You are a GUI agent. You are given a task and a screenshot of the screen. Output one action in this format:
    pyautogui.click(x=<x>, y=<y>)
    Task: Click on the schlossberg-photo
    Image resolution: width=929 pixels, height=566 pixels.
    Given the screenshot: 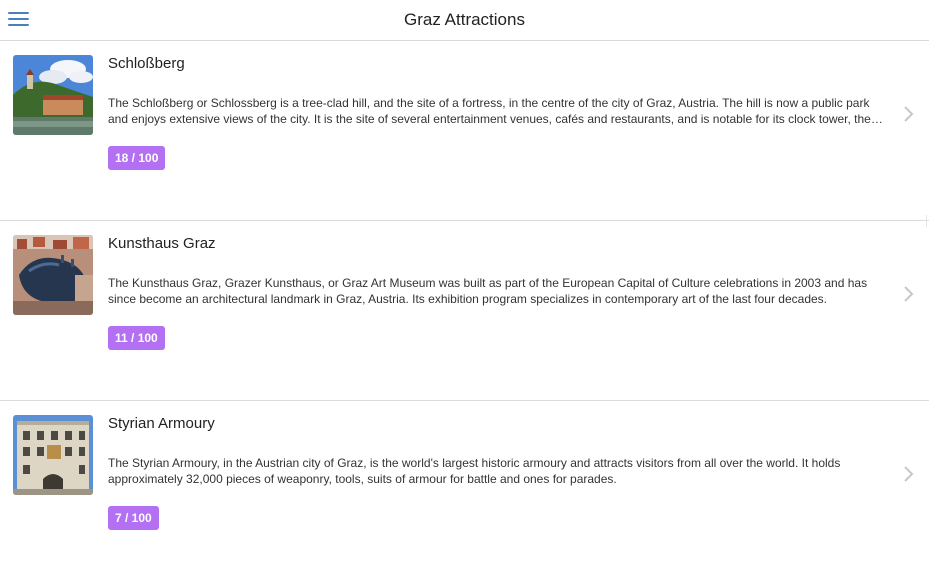 What is the action you would take?
    pyautogui.click(x=53, y=95)
    